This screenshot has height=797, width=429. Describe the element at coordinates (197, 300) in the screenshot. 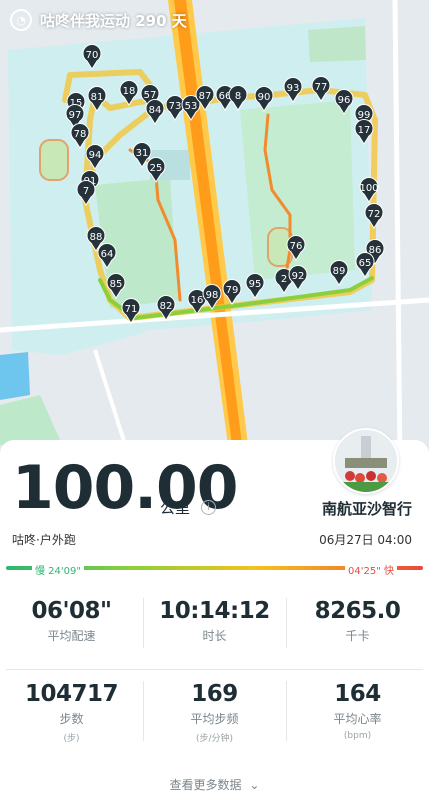

I see `route-marker-label: 16` at that location.